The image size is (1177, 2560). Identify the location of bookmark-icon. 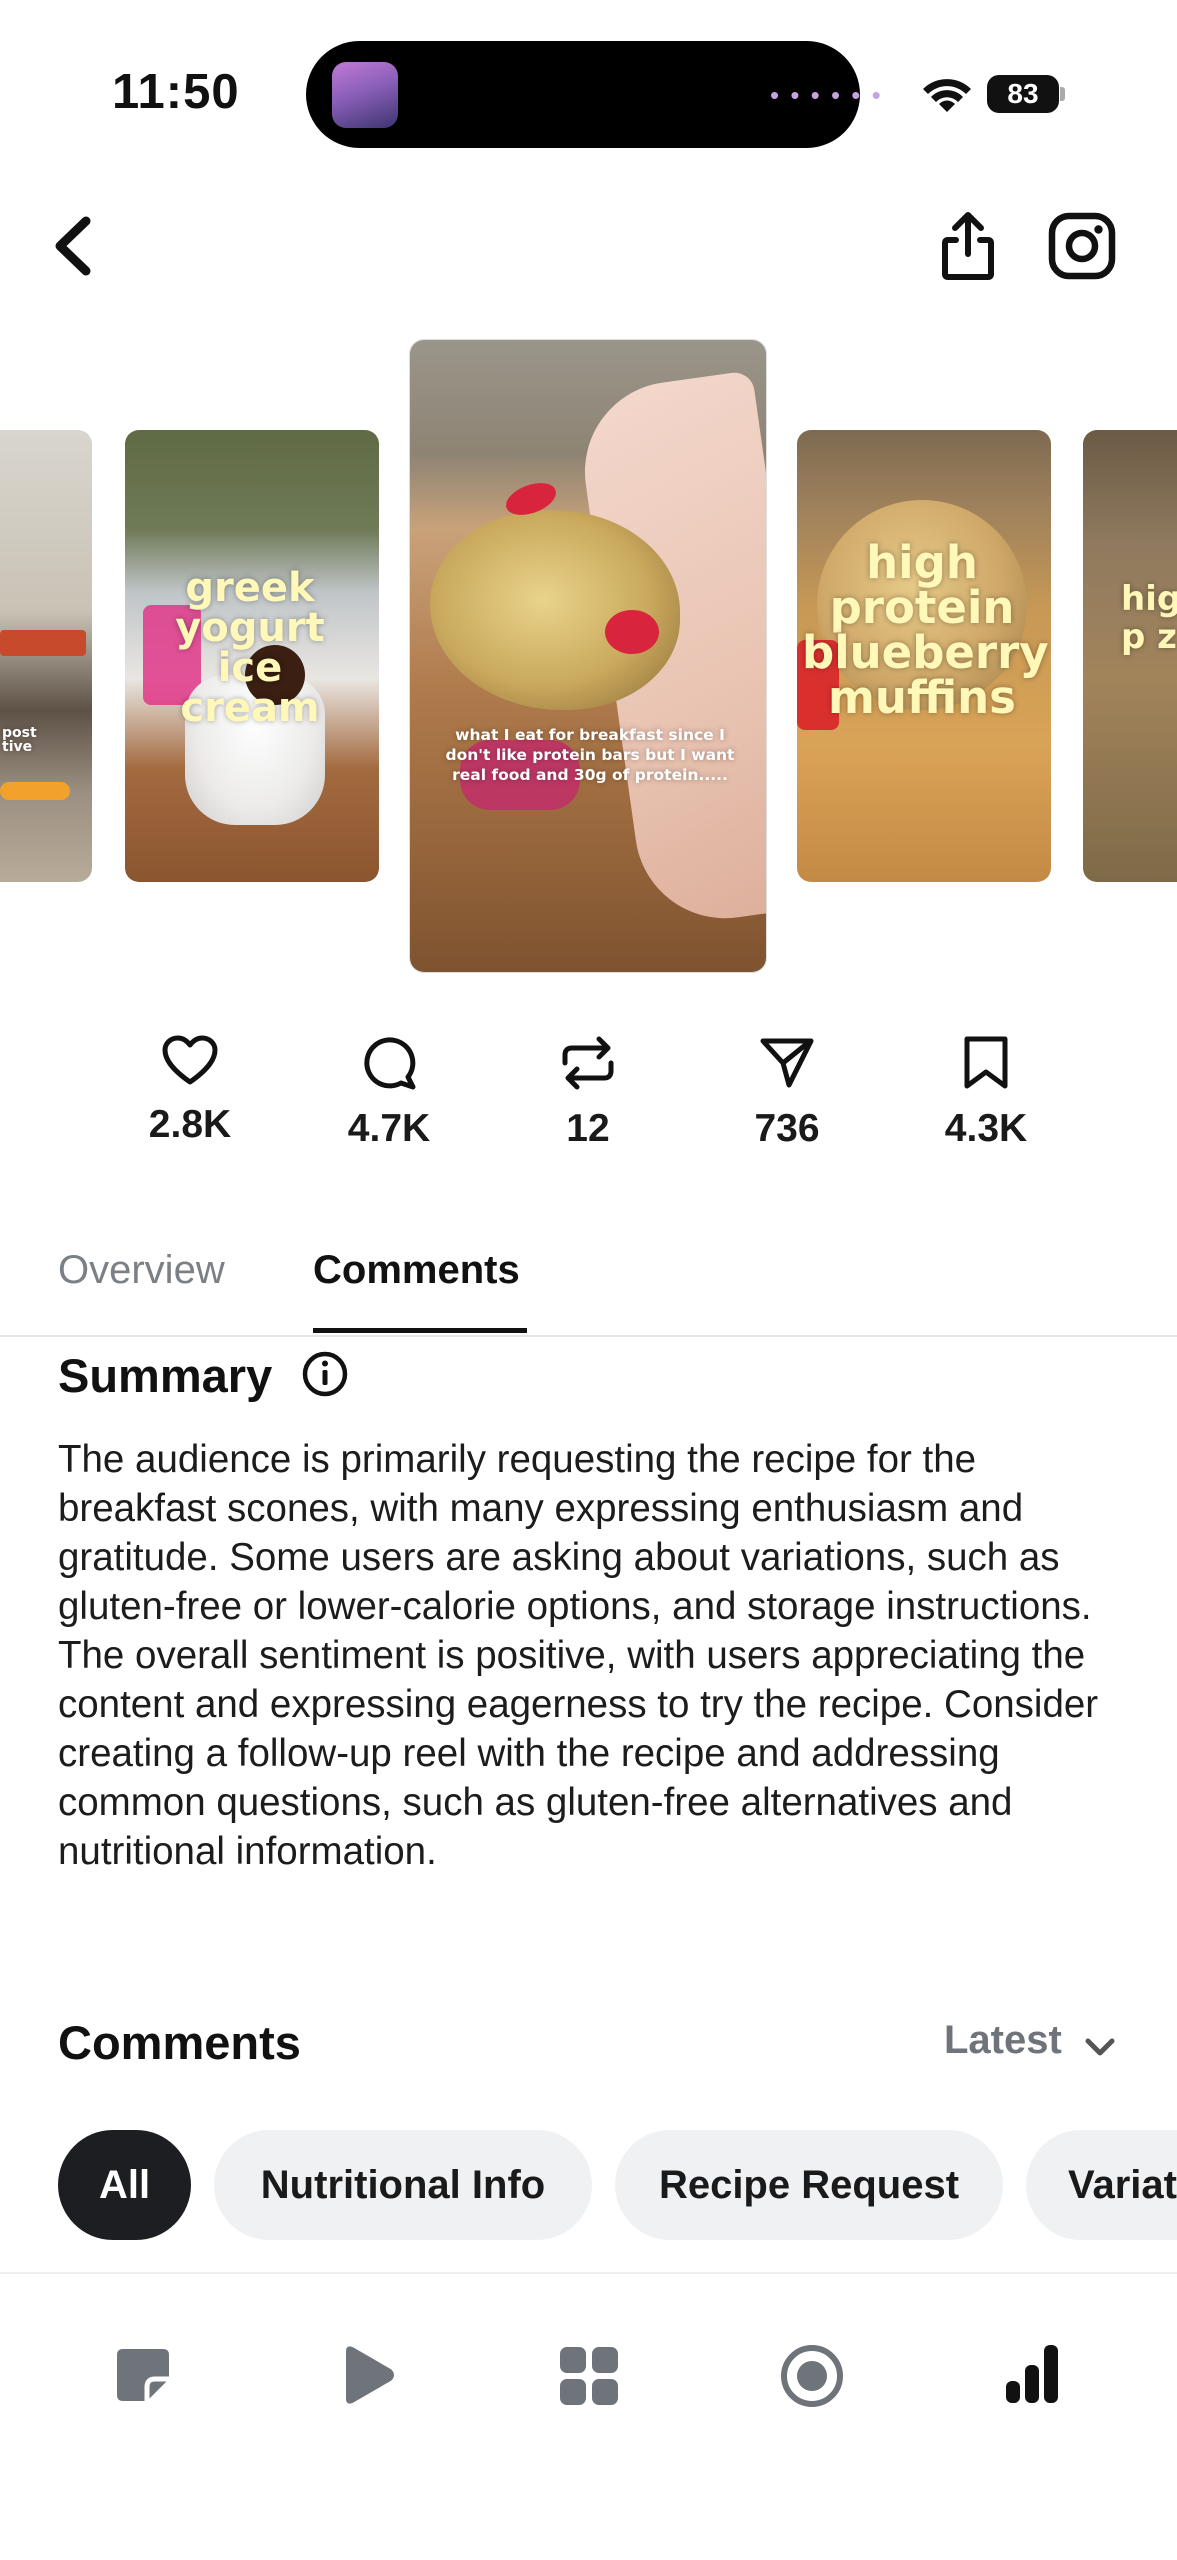
(986, 1062).